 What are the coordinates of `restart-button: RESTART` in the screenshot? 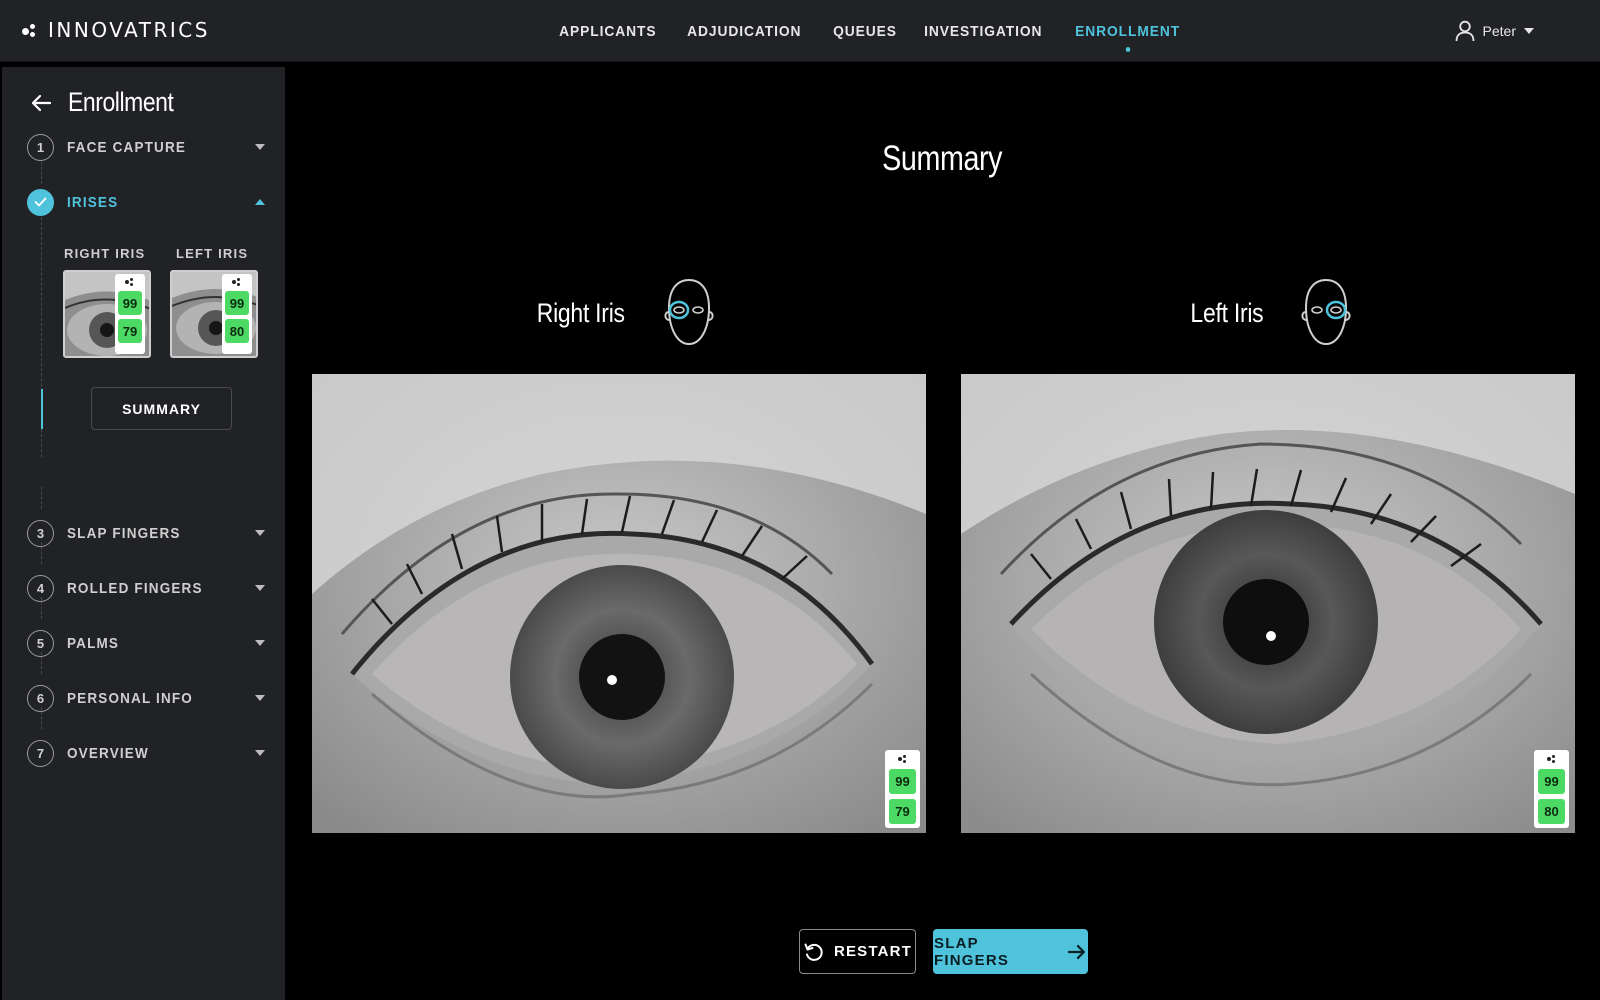 It's located at (857, 951).